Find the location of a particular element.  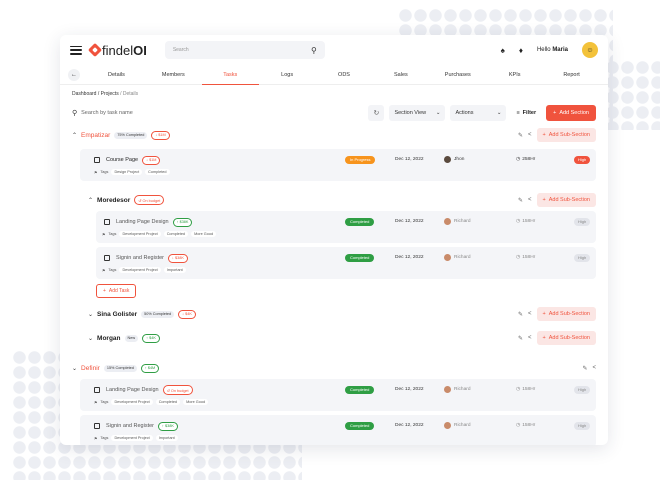

user-avatar: ☺ is located at coordinates (590, 50).